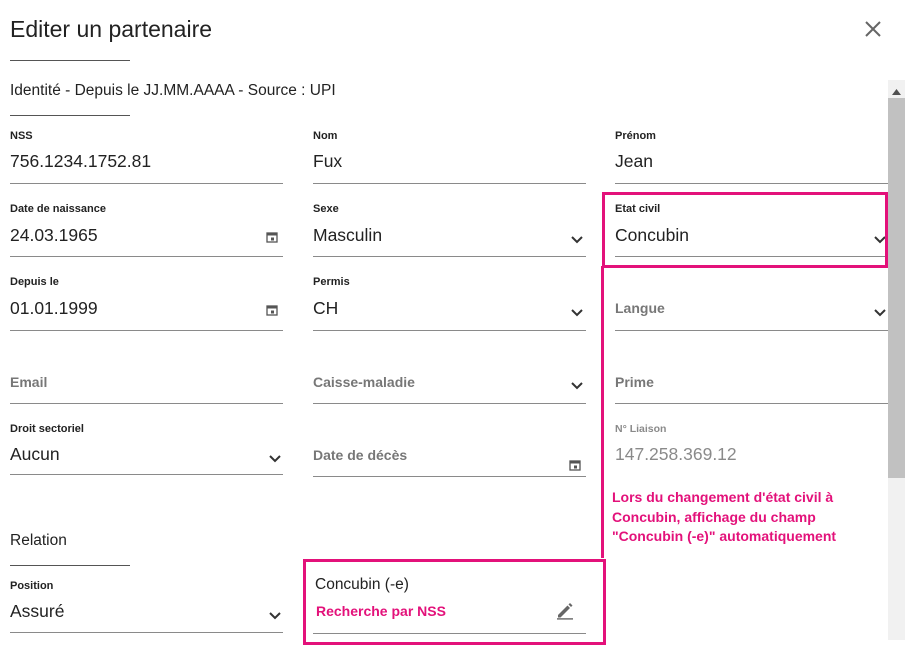 This screenshot has height=649, width=915. Describe the element at coordinates (47, 429) in the screenshot. I see `droit-label: Droit sectoriel` at that location.